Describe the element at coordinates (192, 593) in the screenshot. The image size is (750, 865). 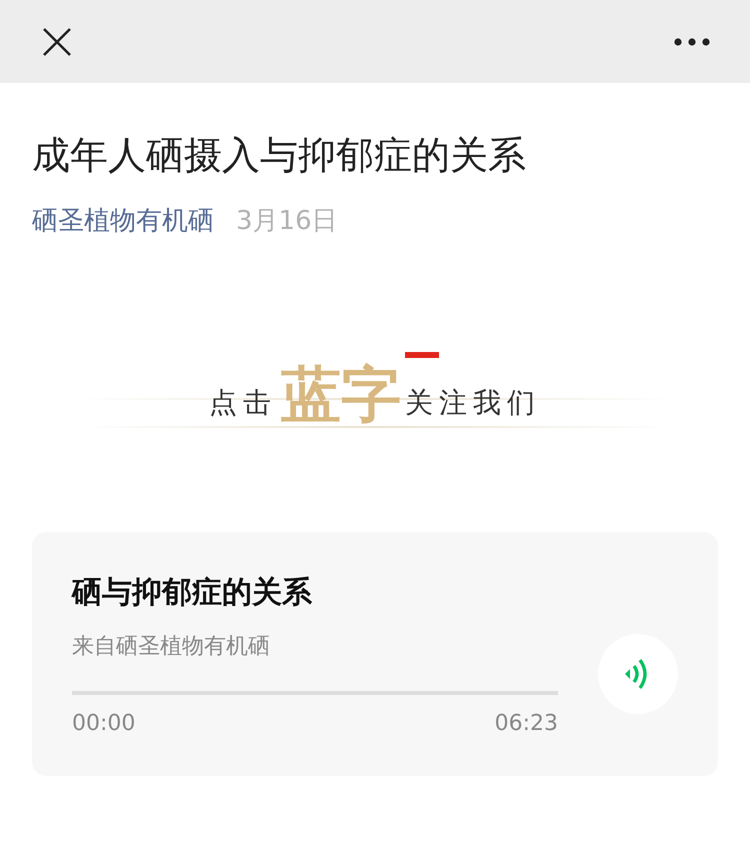
I see `audio-title: 硒与抑郁症的关系` at that location.